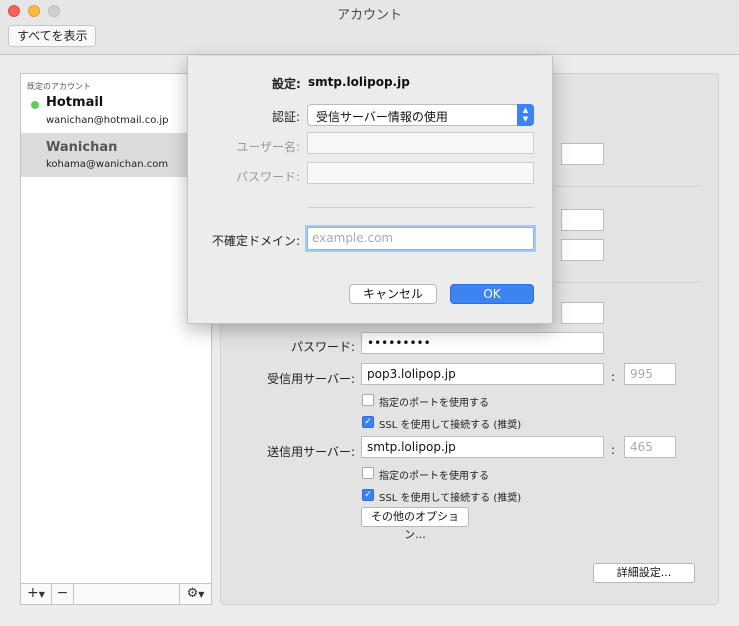 The image size is (739, 626). I want to click on account-email: wanichan@hotmail.co.jp, so click(107, 120).